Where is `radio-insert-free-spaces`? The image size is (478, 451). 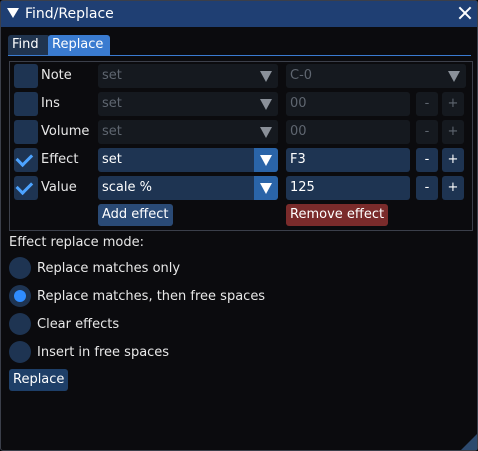
radio-insert-free-spaces is located at coordinates (20, 352).